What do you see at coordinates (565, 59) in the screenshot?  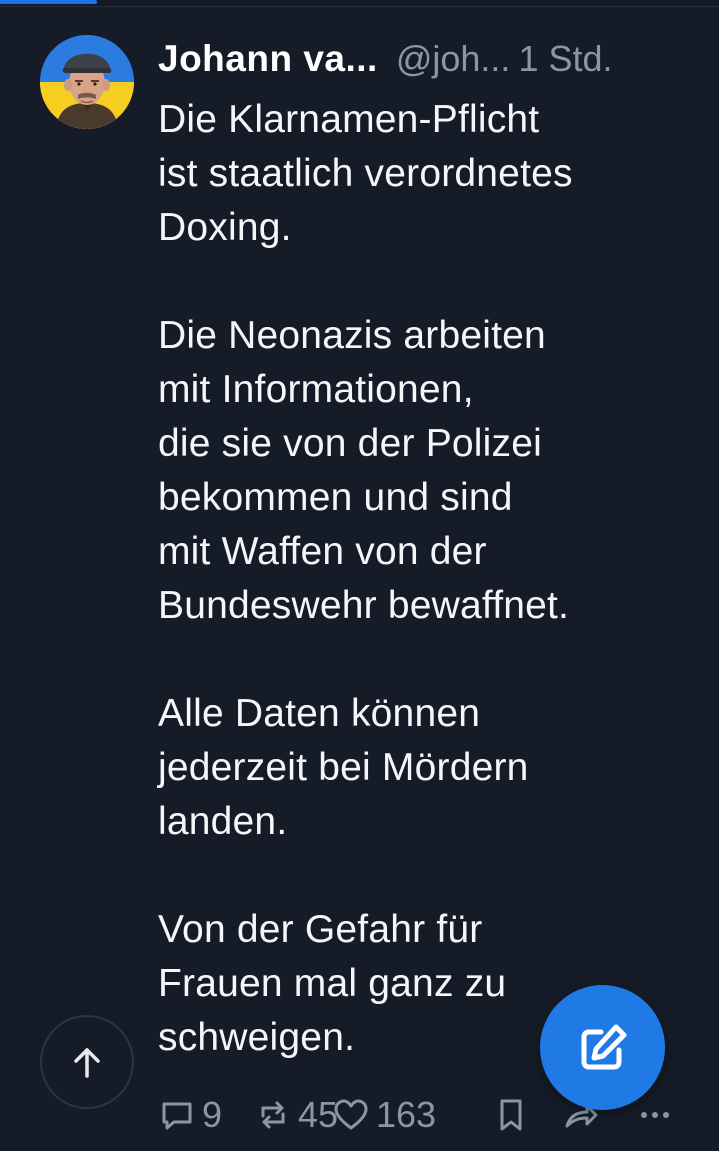 I see `post-timestamp: 1 Std.` at bounding box center [565, 59].